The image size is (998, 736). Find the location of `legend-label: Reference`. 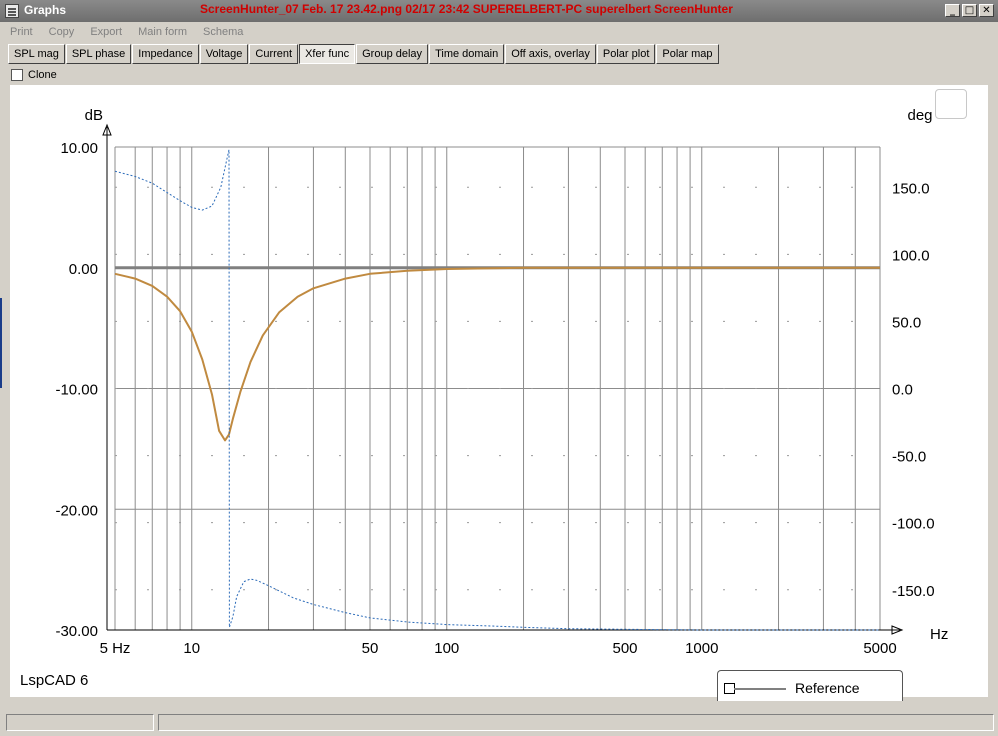

legend-label: Reference is located at coordinates (827, 688).